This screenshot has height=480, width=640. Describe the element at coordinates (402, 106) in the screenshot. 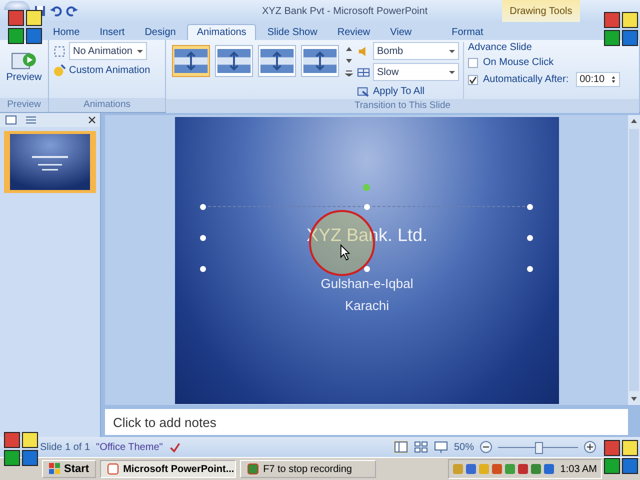

I see `group-label: Transition to This Slide` at that location.